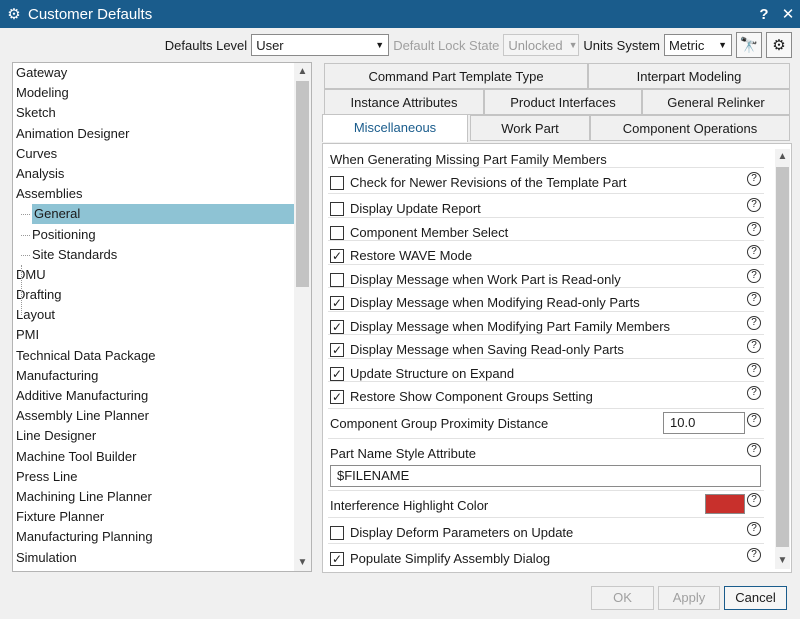 This screenshot has width=800, height=619. I want to click on tree-item-analysis: Analysis, so click(162, 174).